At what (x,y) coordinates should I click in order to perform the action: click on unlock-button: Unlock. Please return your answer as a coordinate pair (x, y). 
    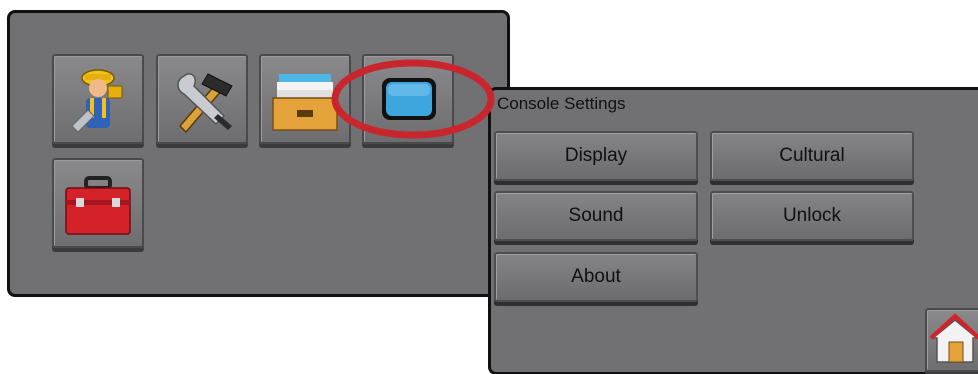
    Looking at the image, I should click on (812, 216).